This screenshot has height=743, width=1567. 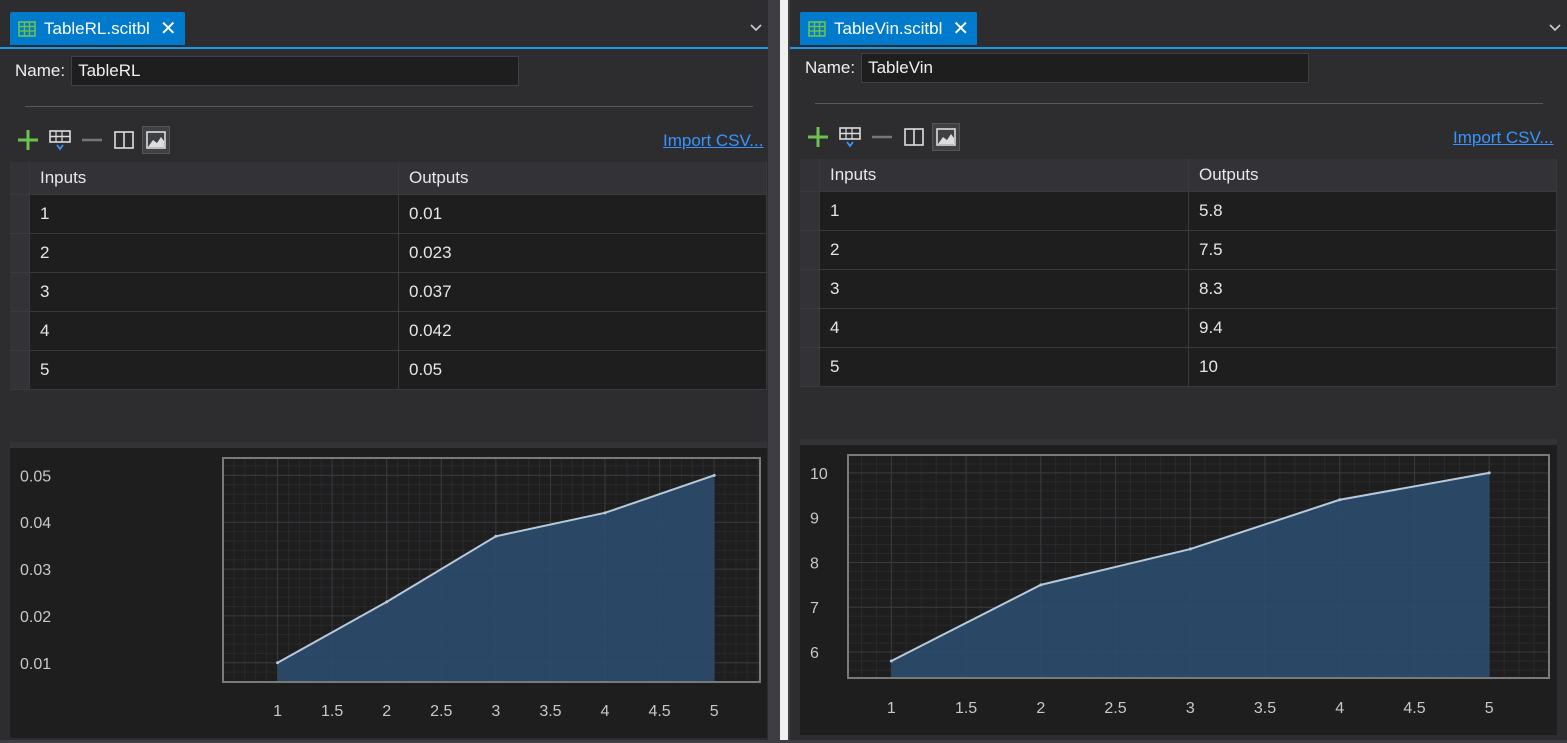 I want to click on x-tick-label: 3, so click(x=495, y=711).